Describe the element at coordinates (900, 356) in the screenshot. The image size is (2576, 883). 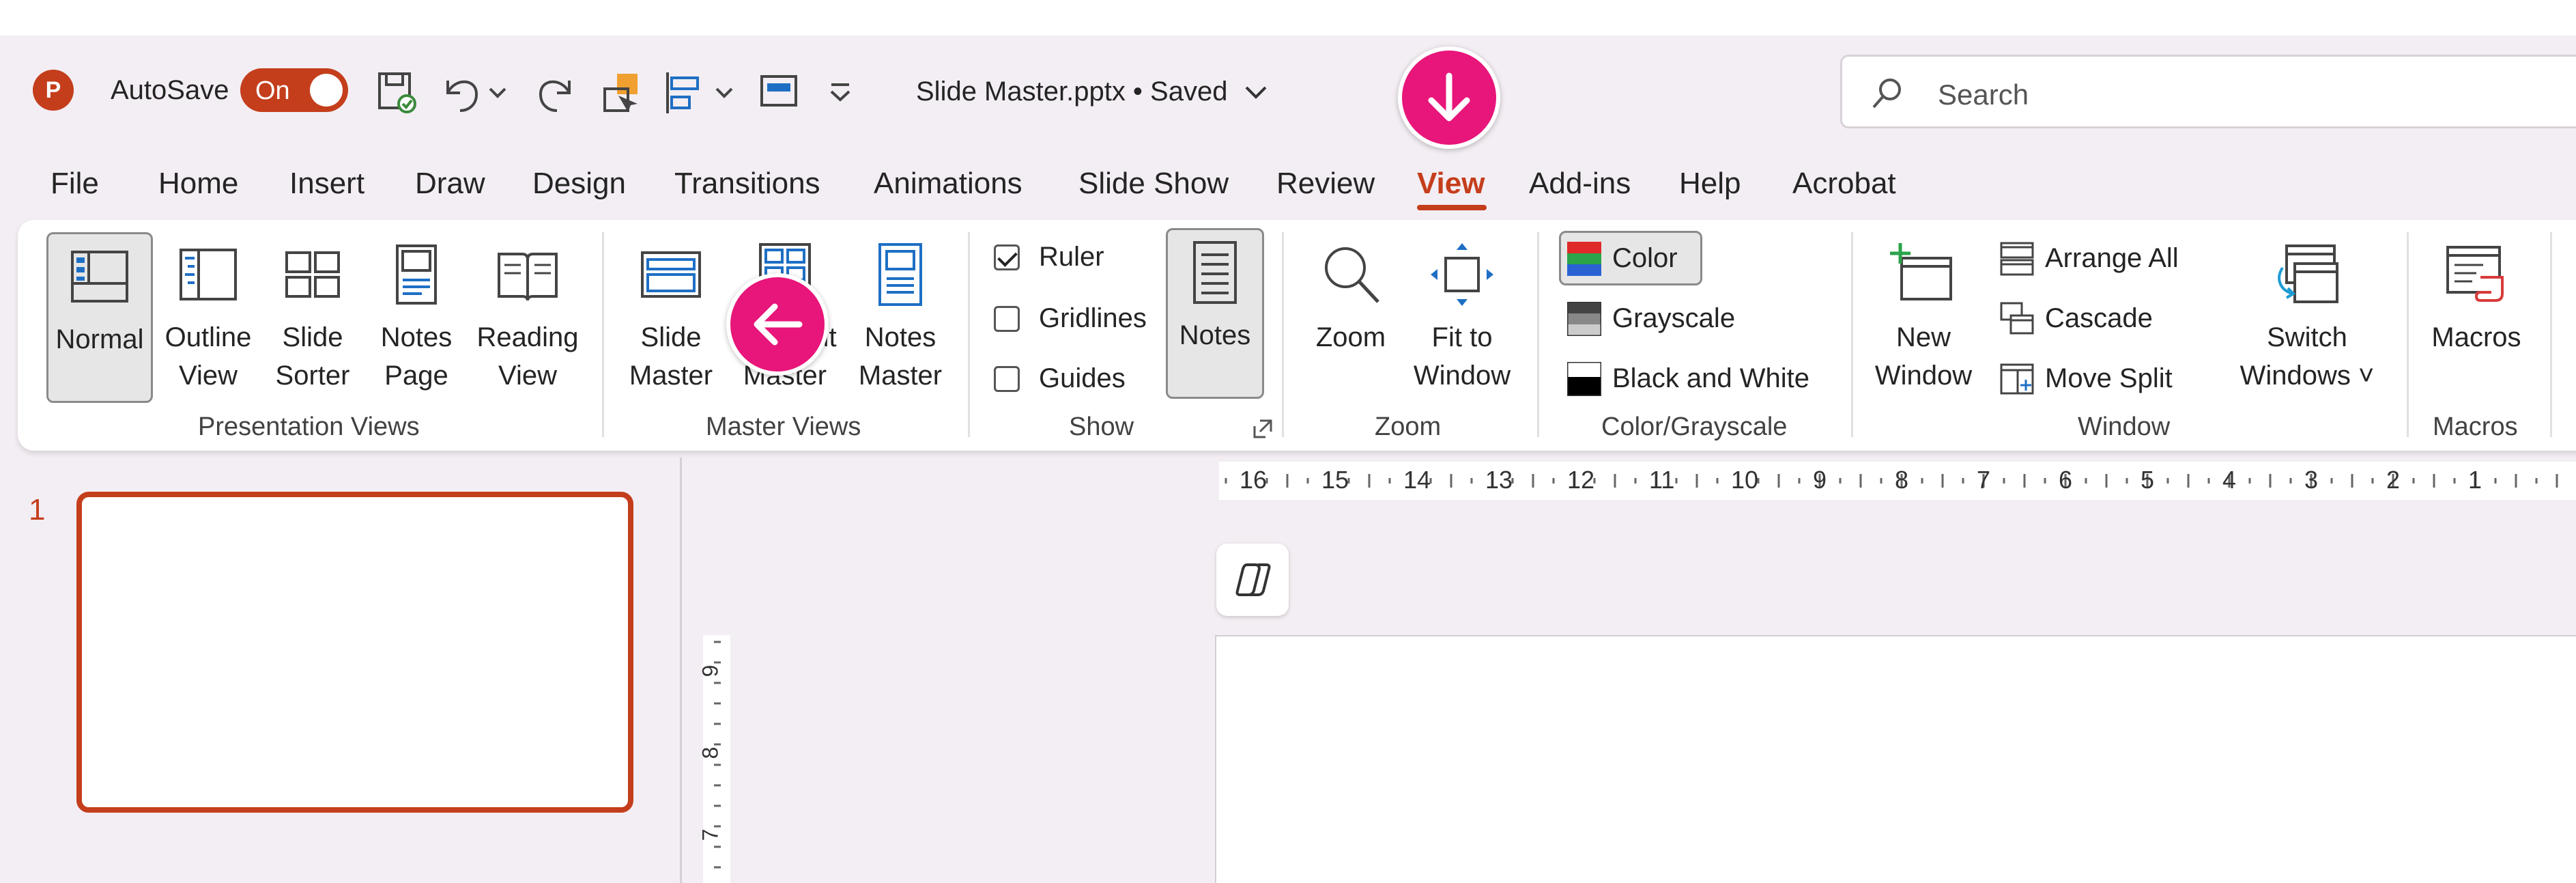
I see `notes-master-label: Notes Master` at that location.